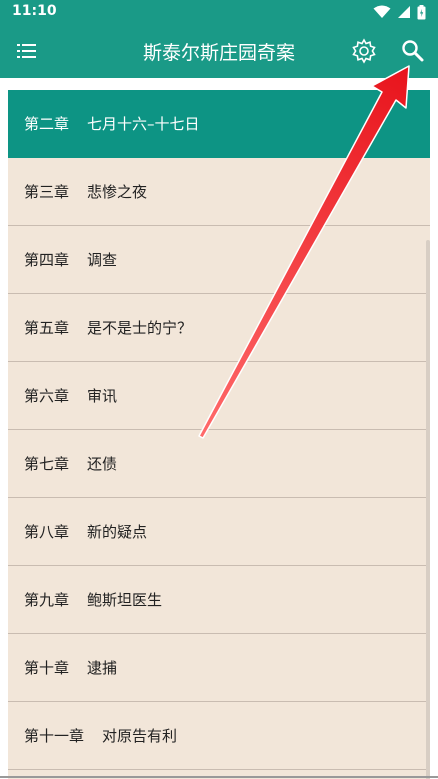 This screenshot has height=779, width=438. I want to click on status-icons, so click(399, 12).